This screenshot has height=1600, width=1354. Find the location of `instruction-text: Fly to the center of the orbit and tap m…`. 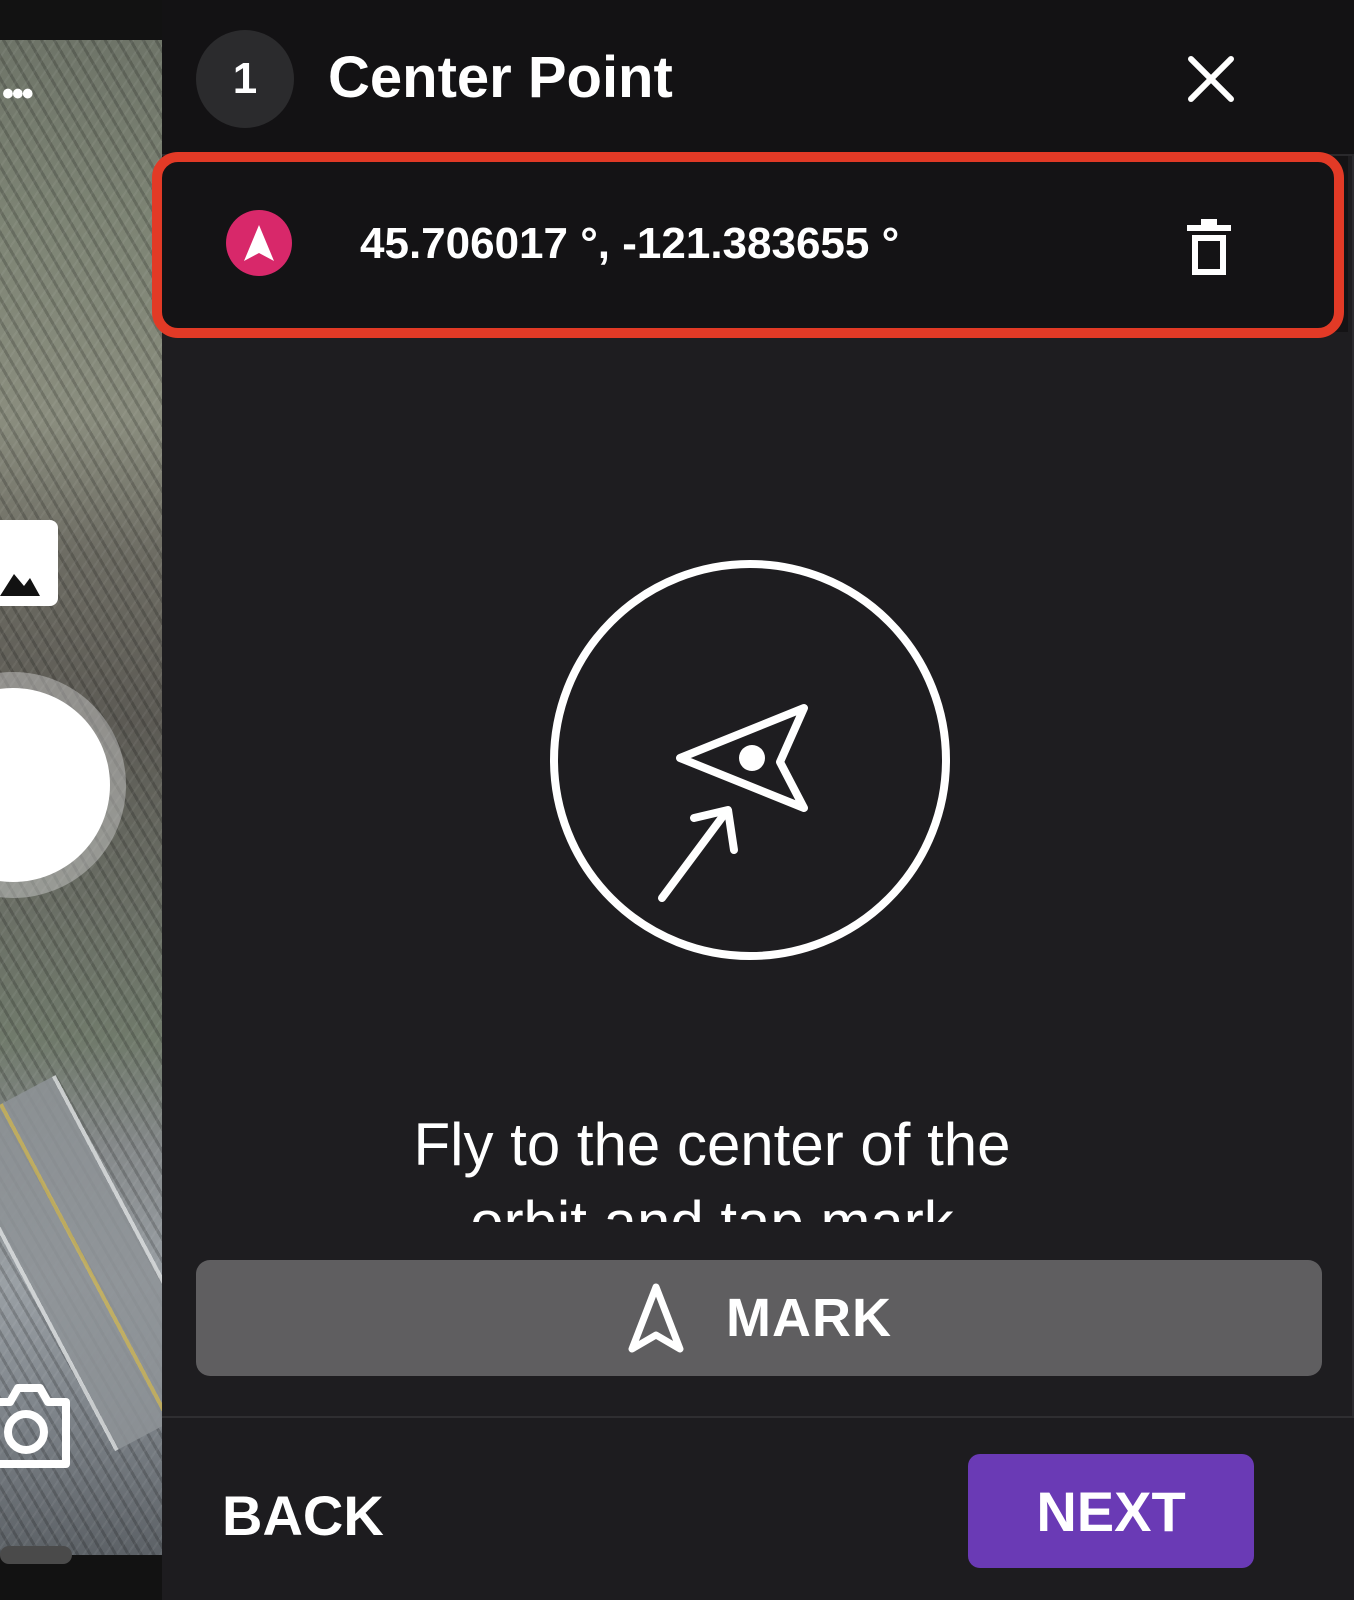

instruction-text: Fly to the center of the orbit and tap m… is located at coordinates (712, 1166).